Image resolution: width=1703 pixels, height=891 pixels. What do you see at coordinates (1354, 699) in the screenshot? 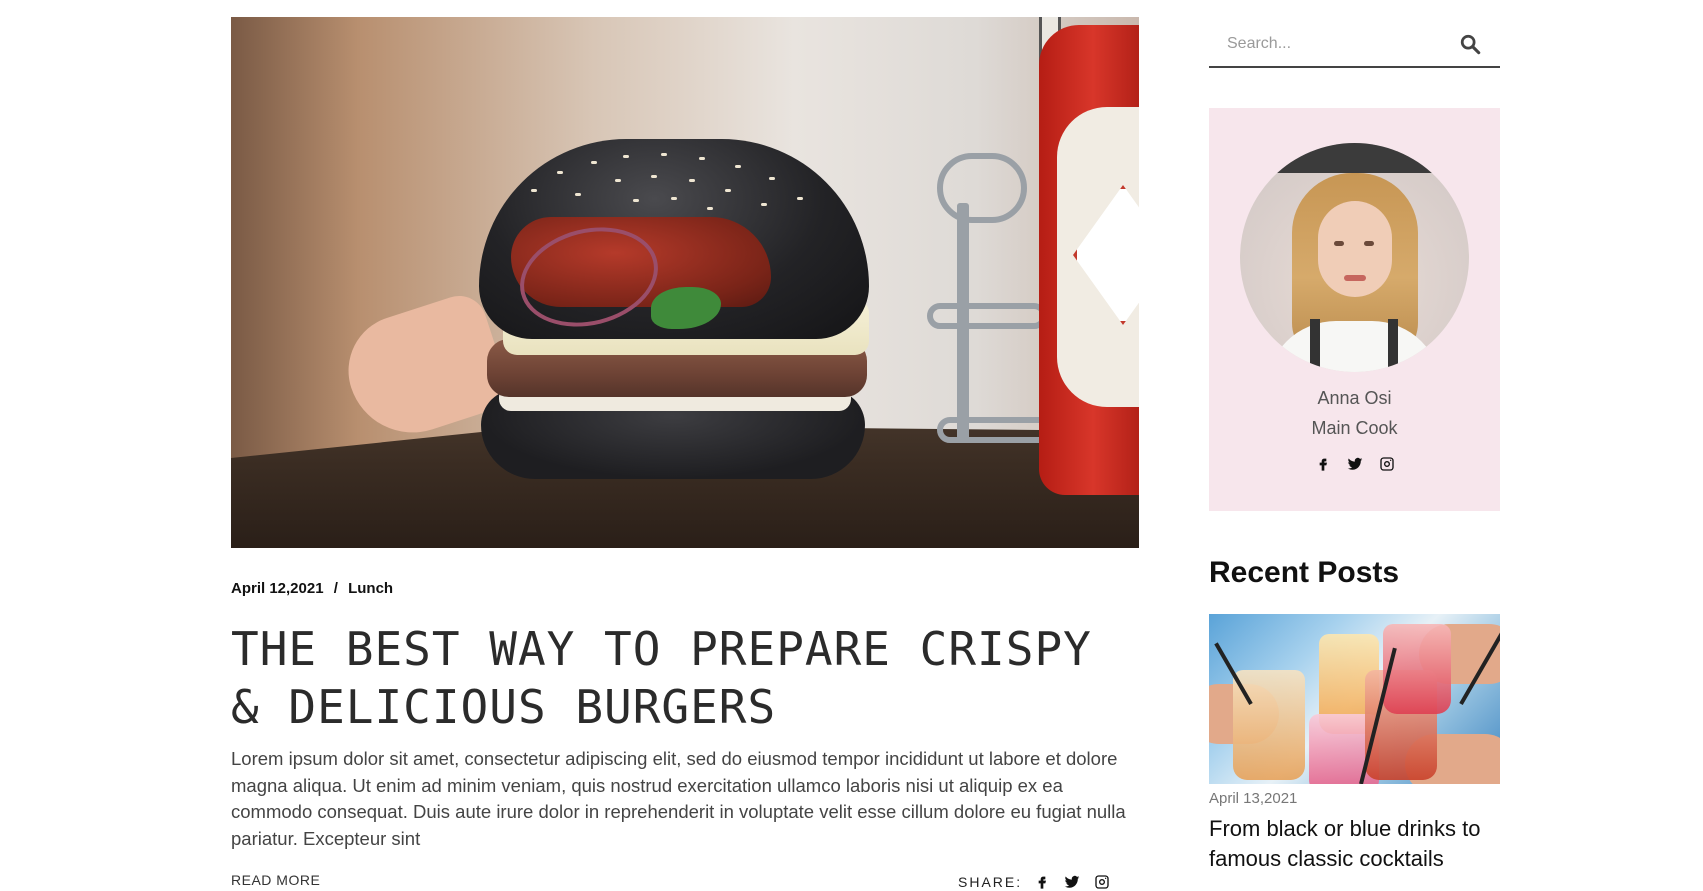
I see `recent-post-thumbnail` at bounding box center [1354, 699].